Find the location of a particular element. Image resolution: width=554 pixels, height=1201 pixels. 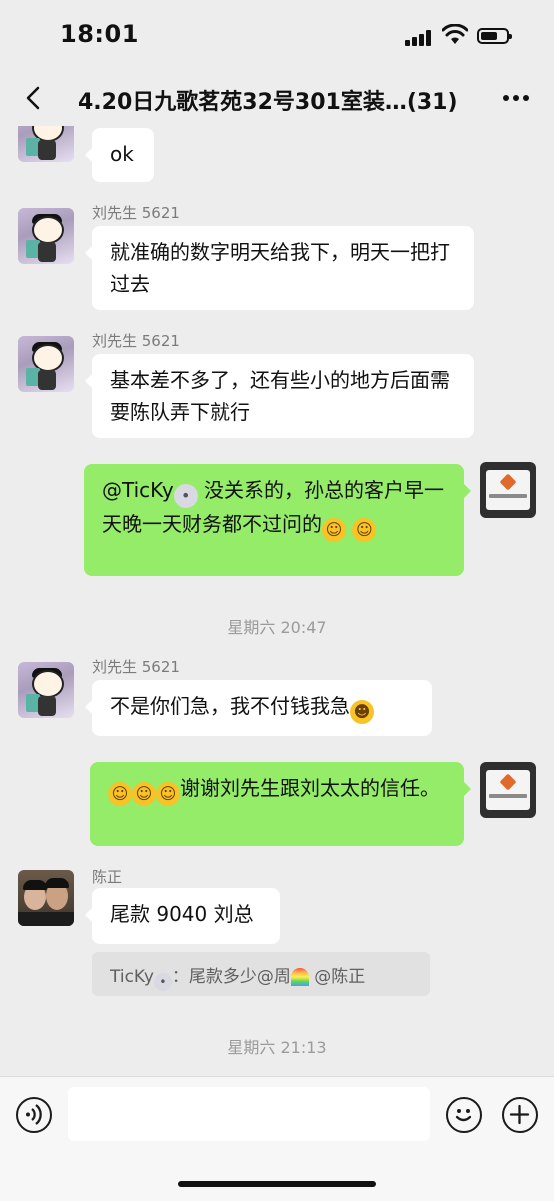

quote-author: TicKy is located at coordinates (132, 977).